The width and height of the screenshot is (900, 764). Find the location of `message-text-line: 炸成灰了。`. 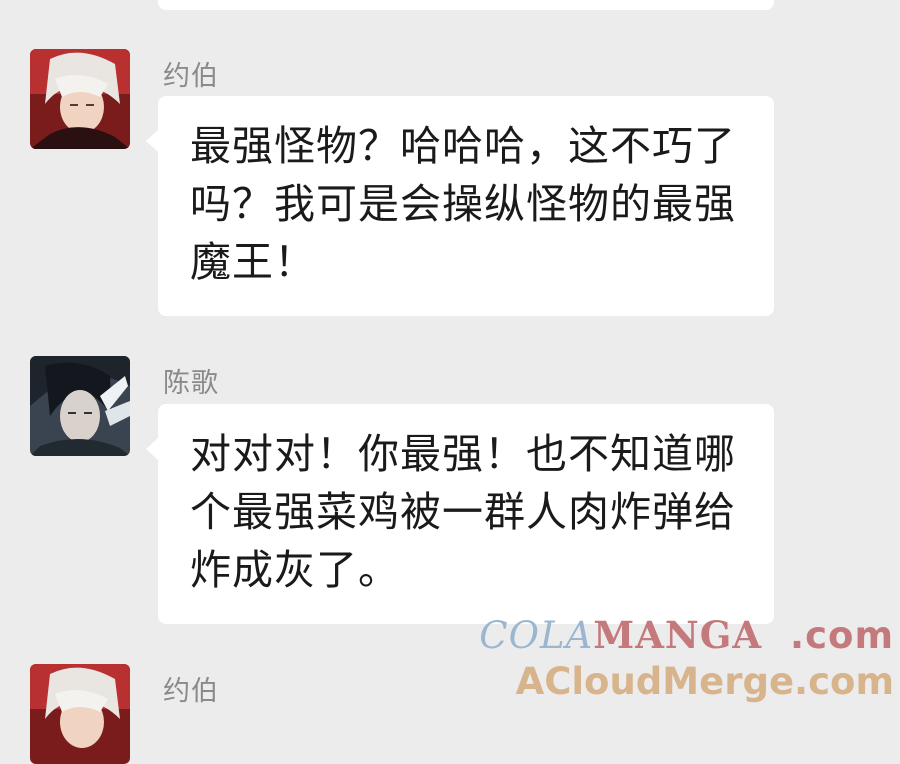

message-text-line: 炸成灰了。 is located at coordinates (295, 570).